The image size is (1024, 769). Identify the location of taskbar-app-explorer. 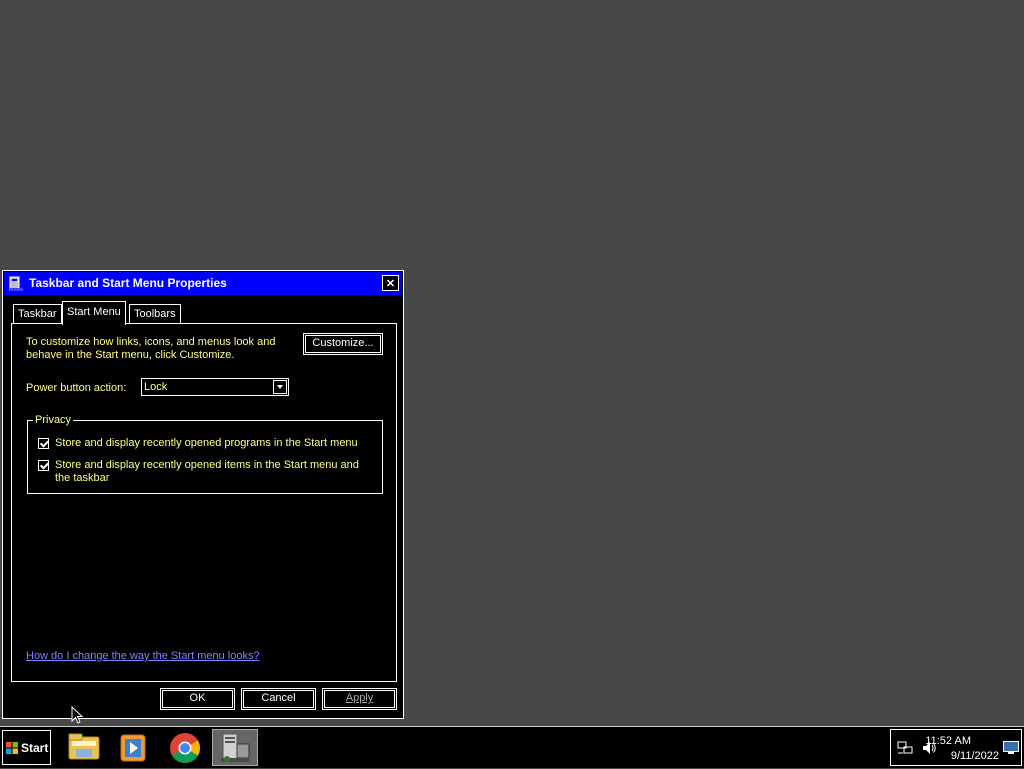
(84, 747).